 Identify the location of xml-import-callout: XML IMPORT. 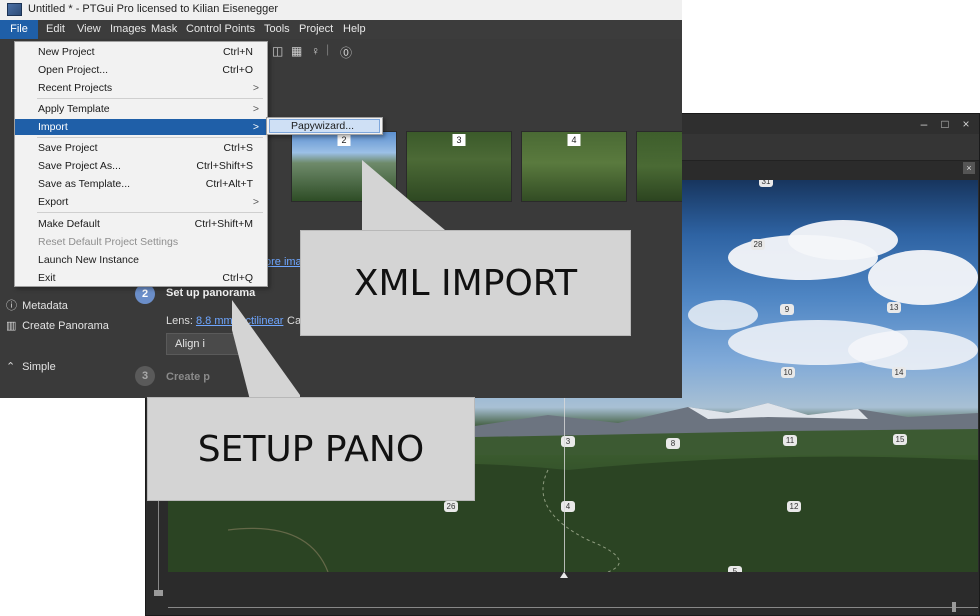
(465, 283).